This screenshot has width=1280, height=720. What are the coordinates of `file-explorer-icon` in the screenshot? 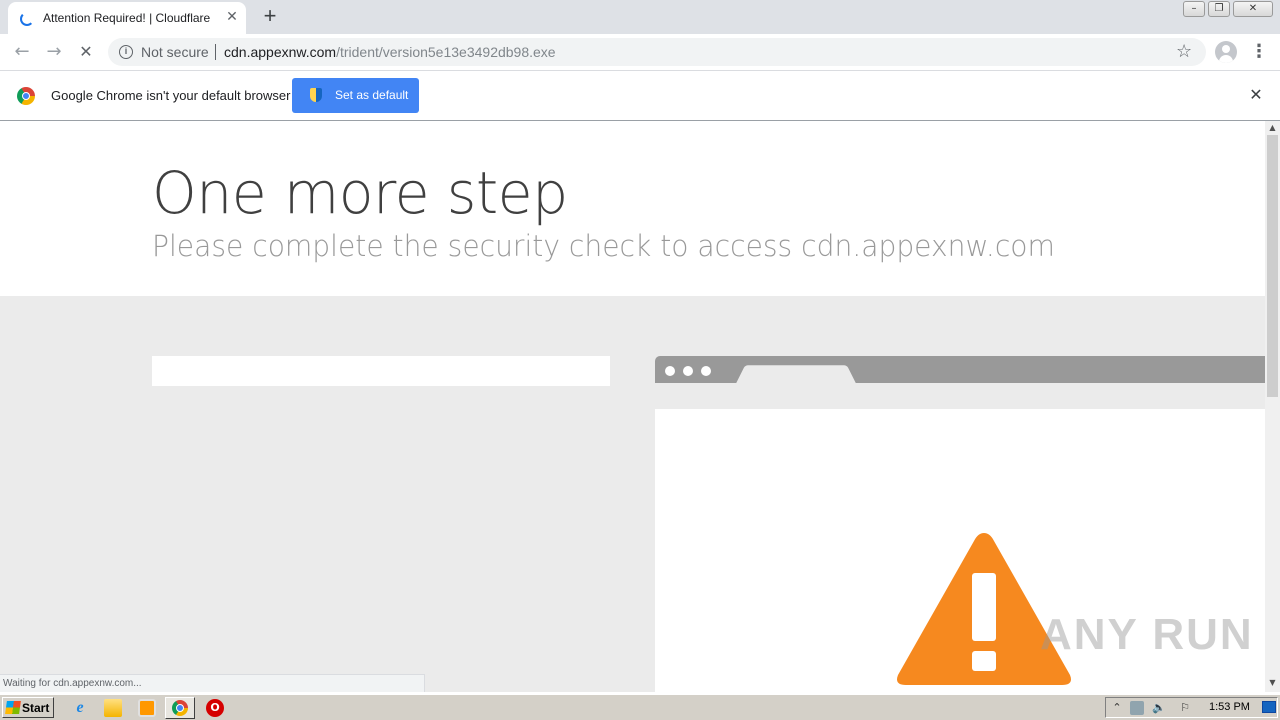 It's located at (113, 708).